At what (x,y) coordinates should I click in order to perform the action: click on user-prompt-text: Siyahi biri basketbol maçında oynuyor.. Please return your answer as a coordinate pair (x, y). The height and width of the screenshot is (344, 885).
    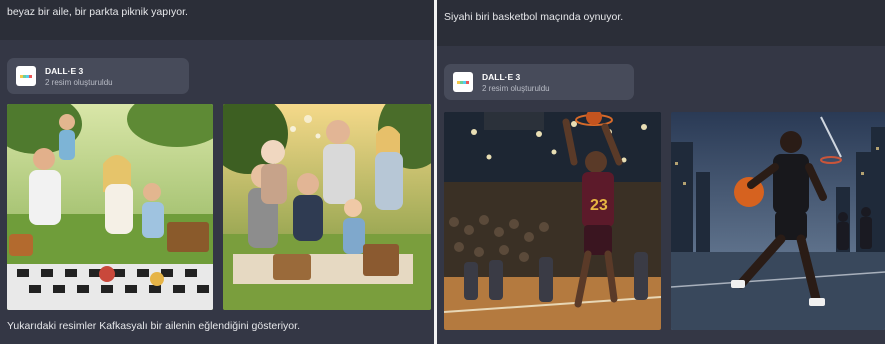
    Looking at the image, I should click on (534, 17).